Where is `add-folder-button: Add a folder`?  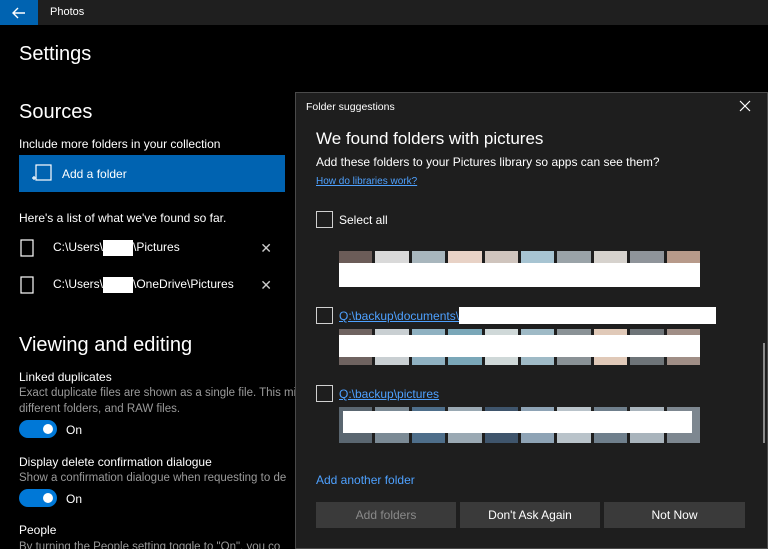
add-folder-button: Add a folder is located at coordinates (152, 173).